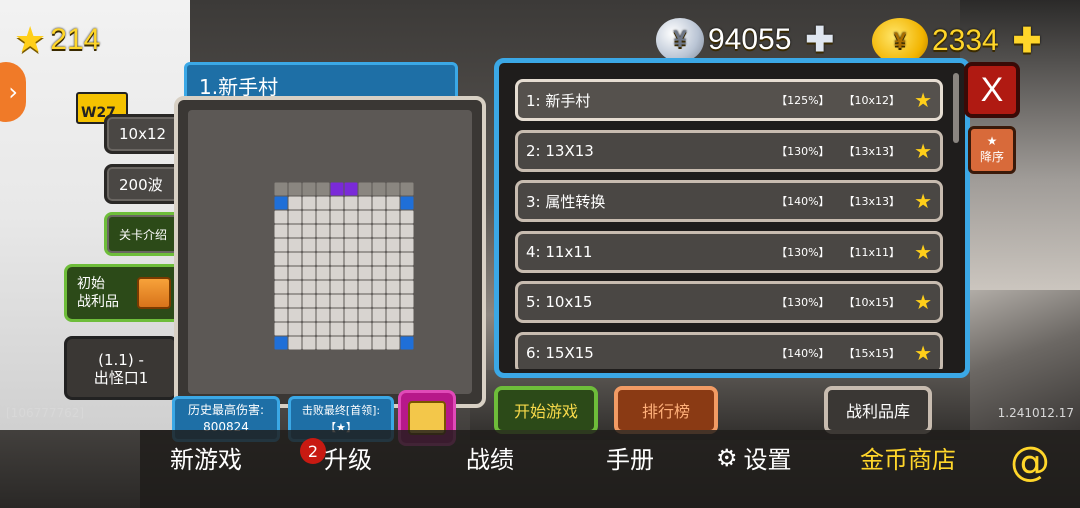 The width and height of the screenshot is (1080, 508). Describe the element at coordinates (992, 90) in the screenshot. I see `close-button: X` at that location.